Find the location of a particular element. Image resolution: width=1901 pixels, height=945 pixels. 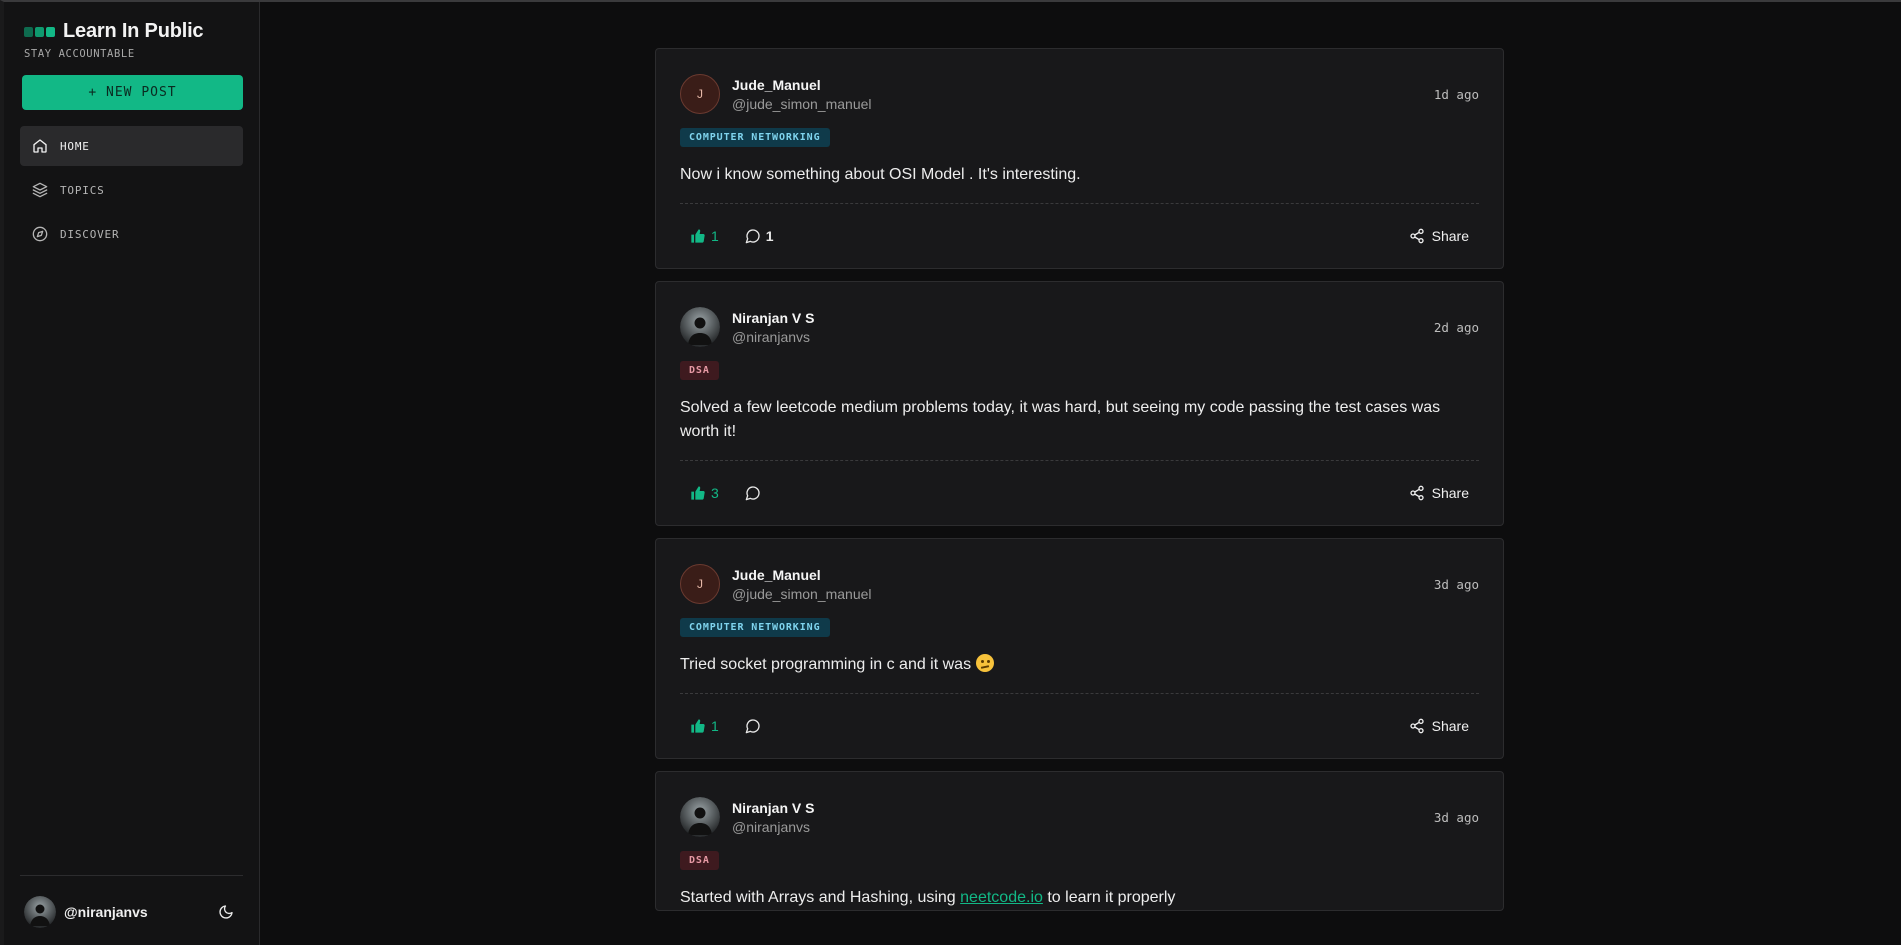

comment-button: 1 is located at coordinates (759, 236).